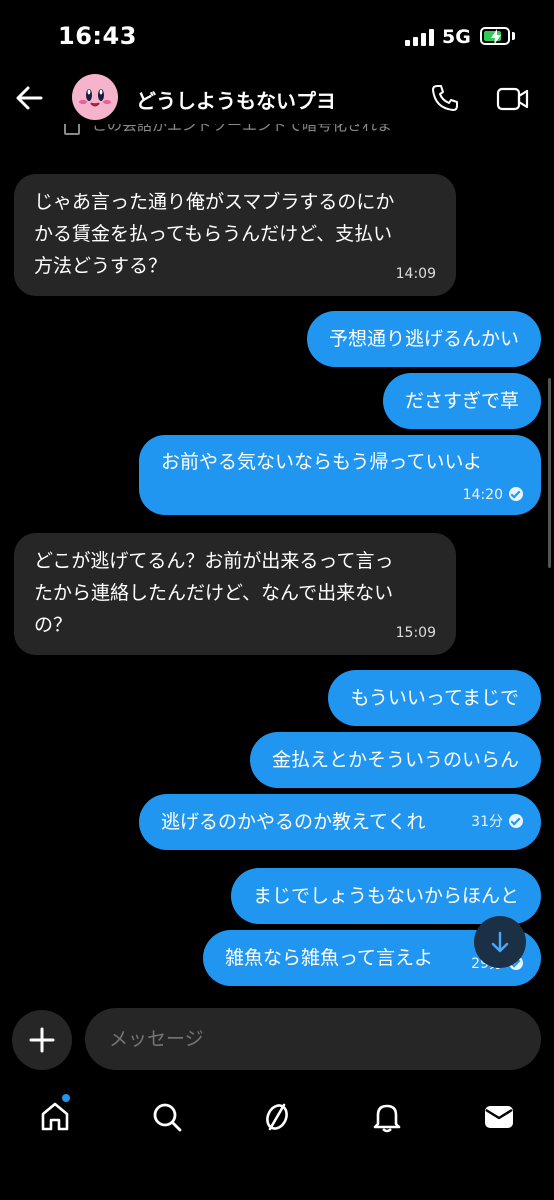 This screenshot has width=554, height=1200. Describe the element at coordinates (387, 1117) in the screenshot. I see `bell-icon` at that location.